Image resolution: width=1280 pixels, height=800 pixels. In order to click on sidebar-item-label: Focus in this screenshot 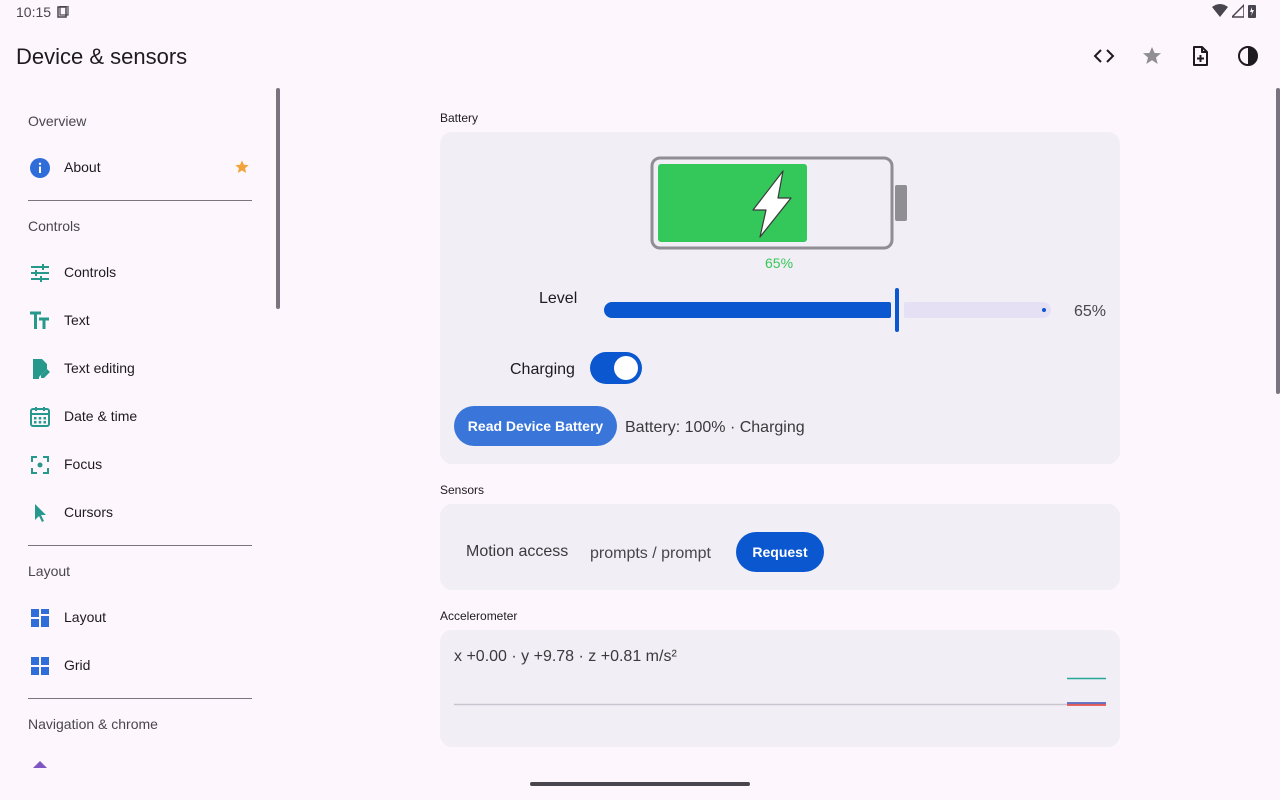, I will do `click(83, 464)`.